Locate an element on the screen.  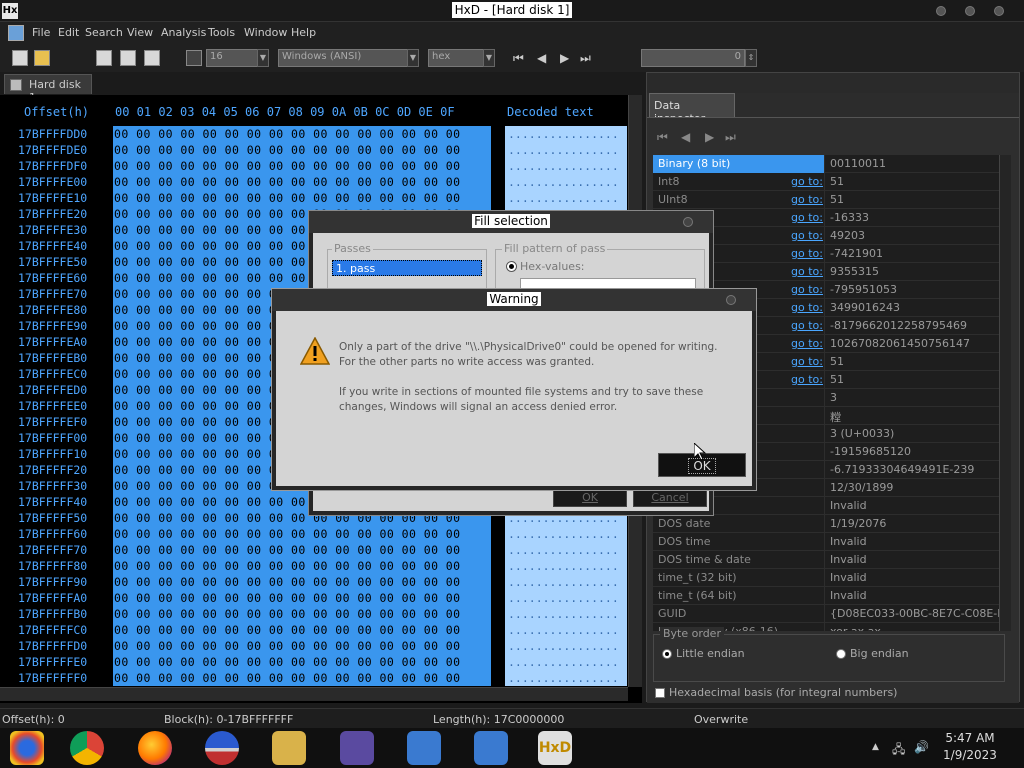
chrome-icon is located at coordinates (87, 748).